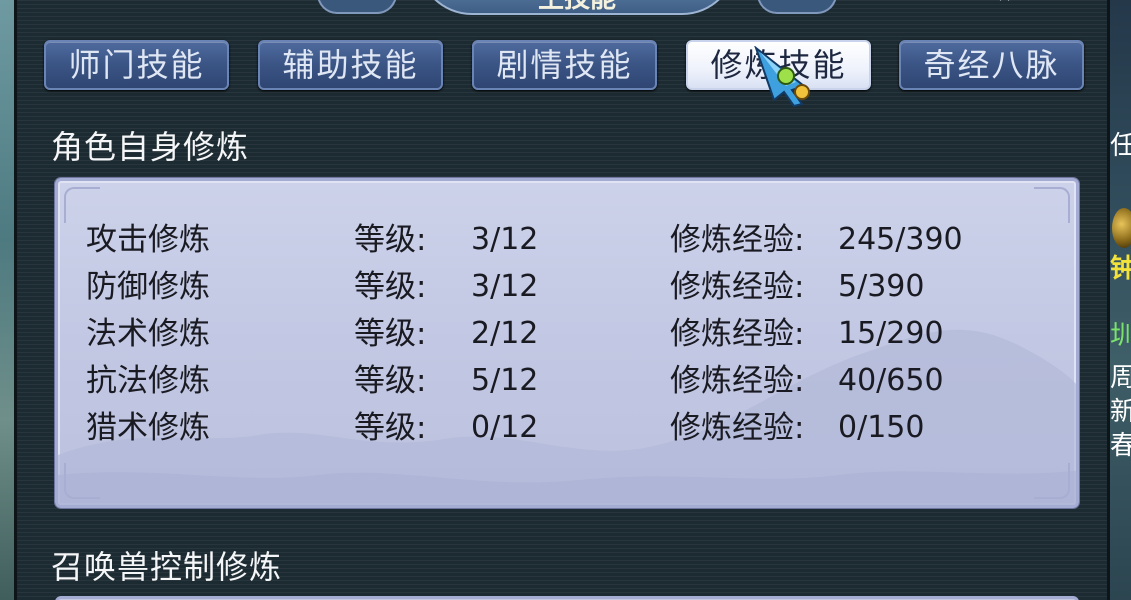 This screenshot has width=1131, height=600. I want to click on window-title-bar: 生技能, so click(577, 7).